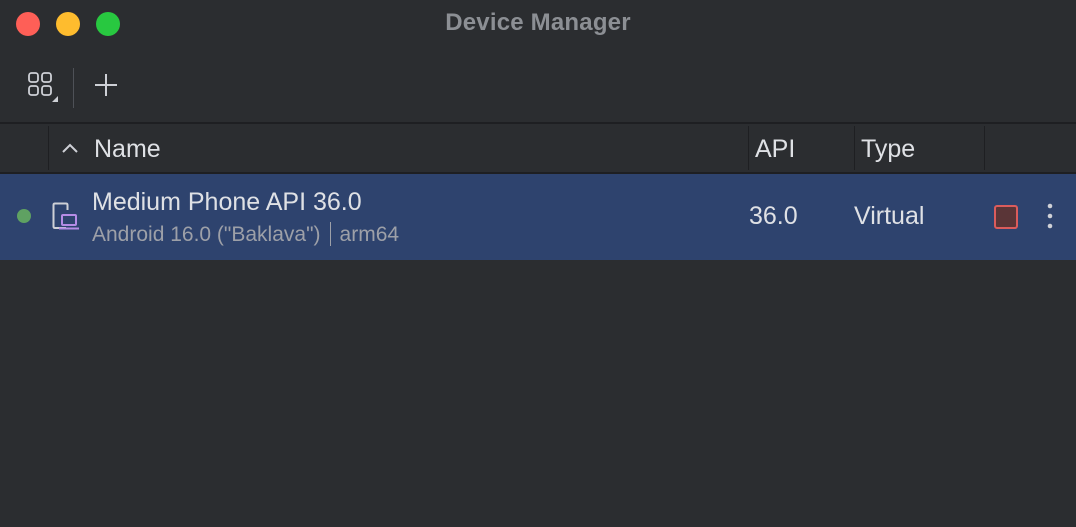 Image resolution: width=1076 pixels, height=527 pixels. I want to click on more-actions-icon, so click(1050, 216).